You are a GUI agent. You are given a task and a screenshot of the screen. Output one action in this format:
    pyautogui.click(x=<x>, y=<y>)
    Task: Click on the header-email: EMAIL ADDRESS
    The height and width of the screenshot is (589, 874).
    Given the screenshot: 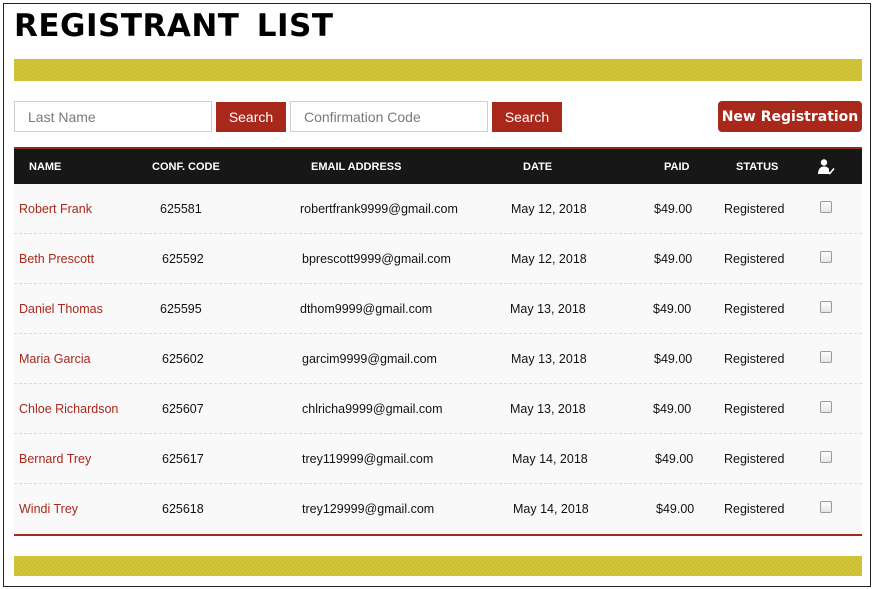 What is the action you would take?
    pyautogui.click(x=356, y=167)
    